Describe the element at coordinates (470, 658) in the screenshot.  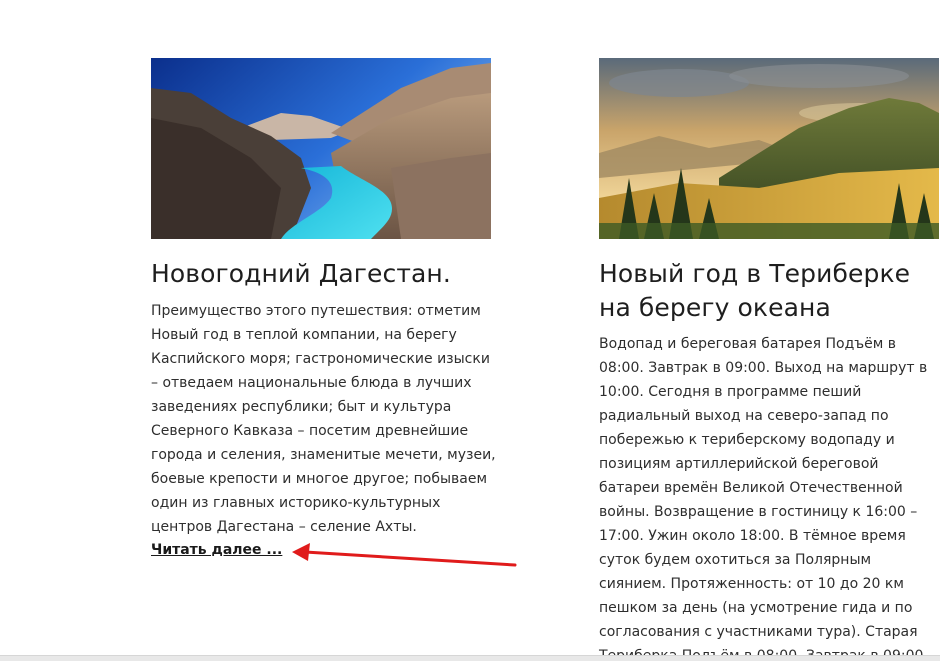
I see `horizontal-scrollbar` at that location.